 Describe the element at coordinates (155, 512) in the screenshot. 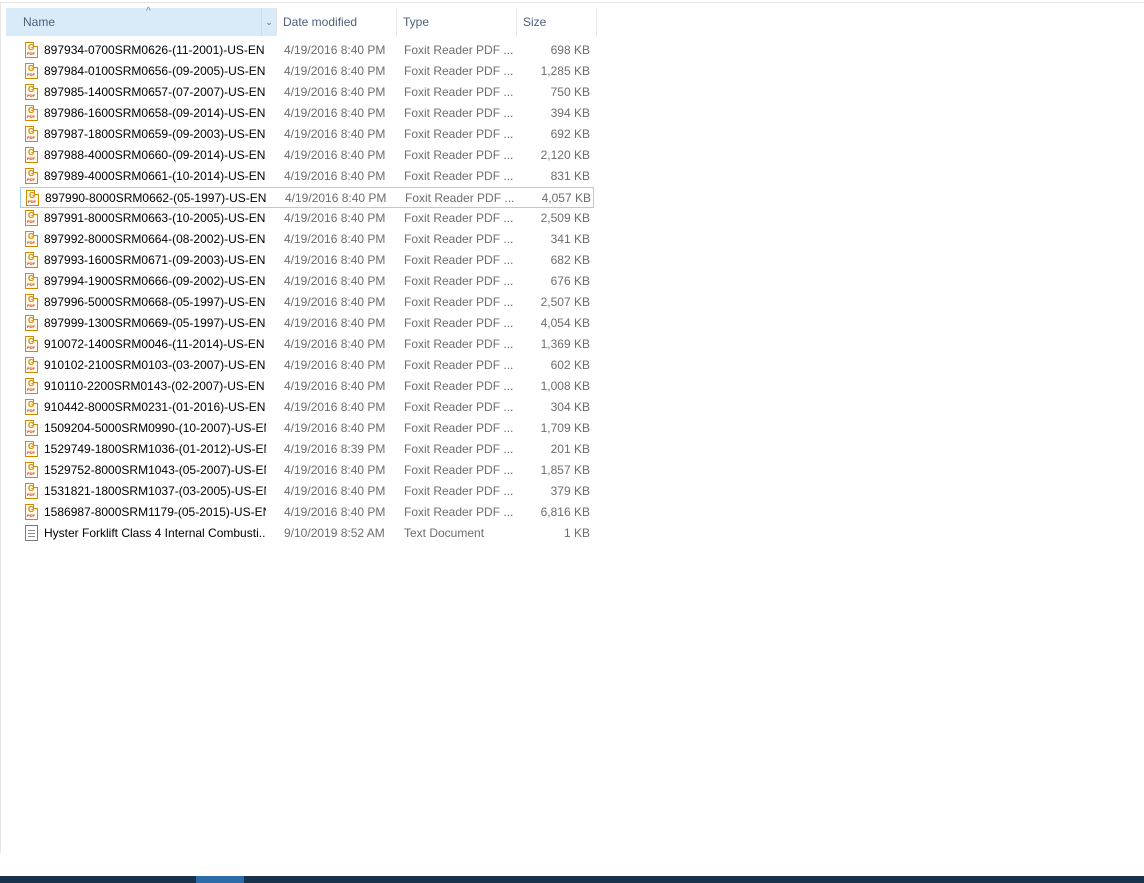

I see `file-name: 1586987-8000SRM1179-(05-2015)-US-EN` at that location.